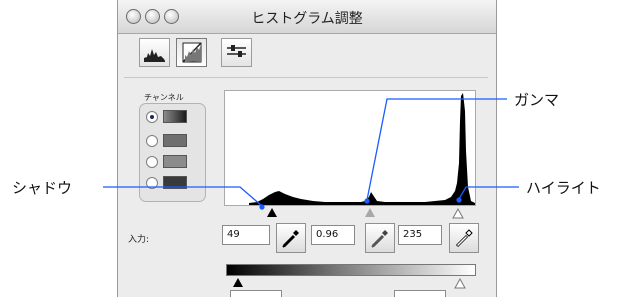 Image resolution: width=631 pixels, height=297 pixels. I want to click on highlight-callout-label: ハイライト, so click(563, 188).